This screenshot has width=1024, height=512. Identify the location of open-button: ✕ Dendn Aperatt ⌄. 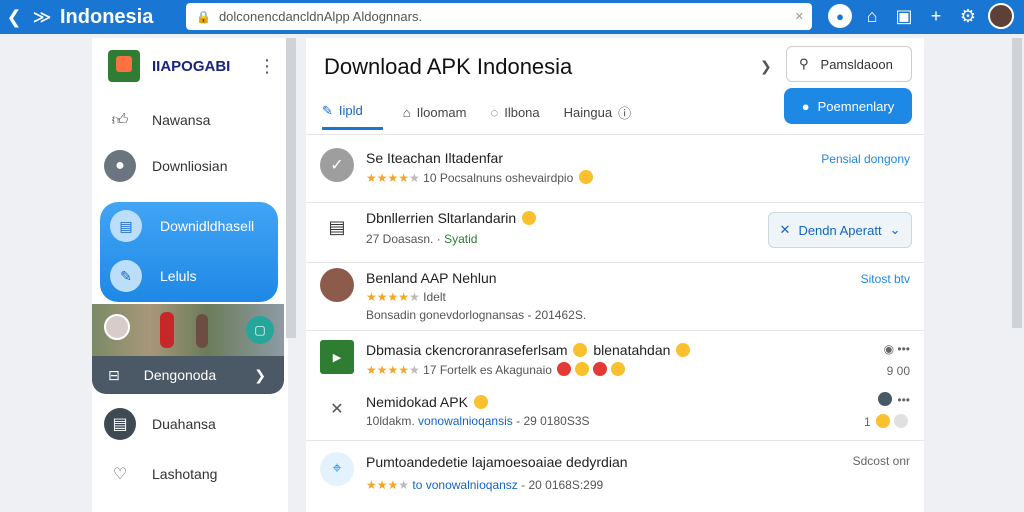
(840, 230).